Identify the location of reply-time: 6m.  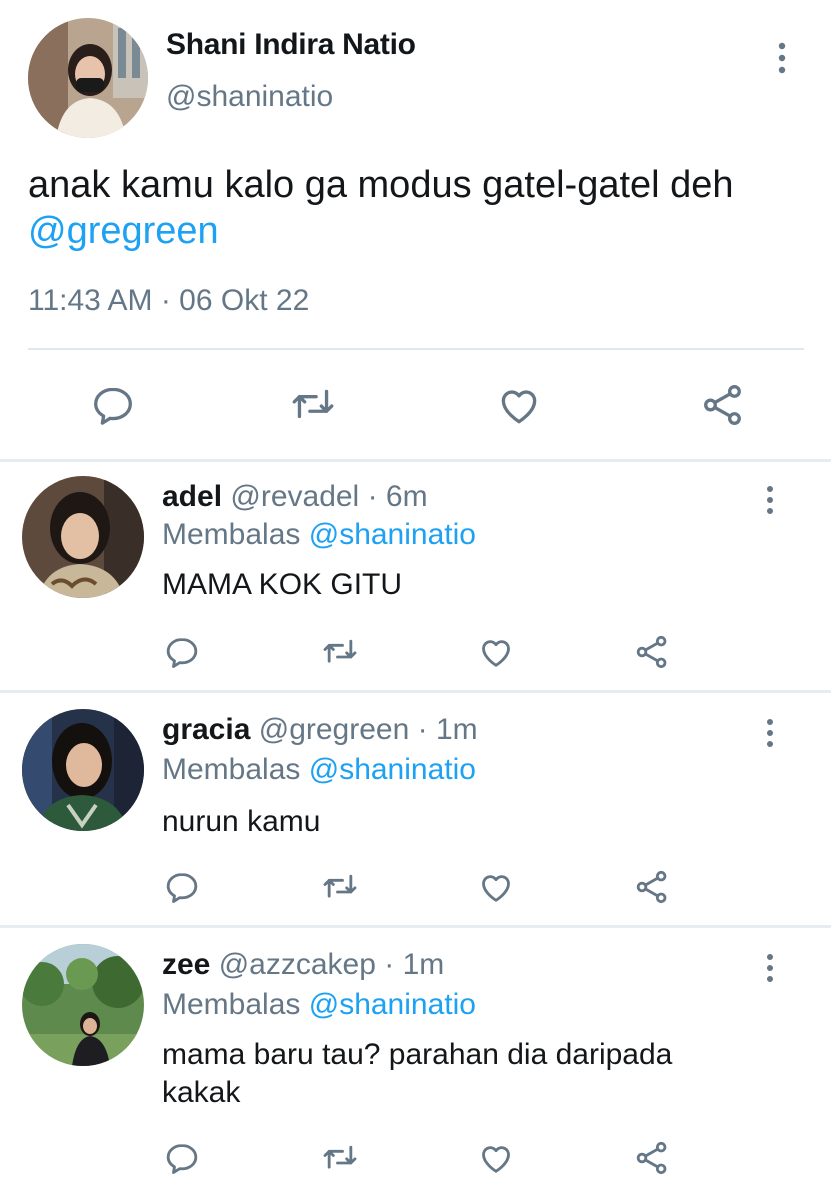
(407, 496).